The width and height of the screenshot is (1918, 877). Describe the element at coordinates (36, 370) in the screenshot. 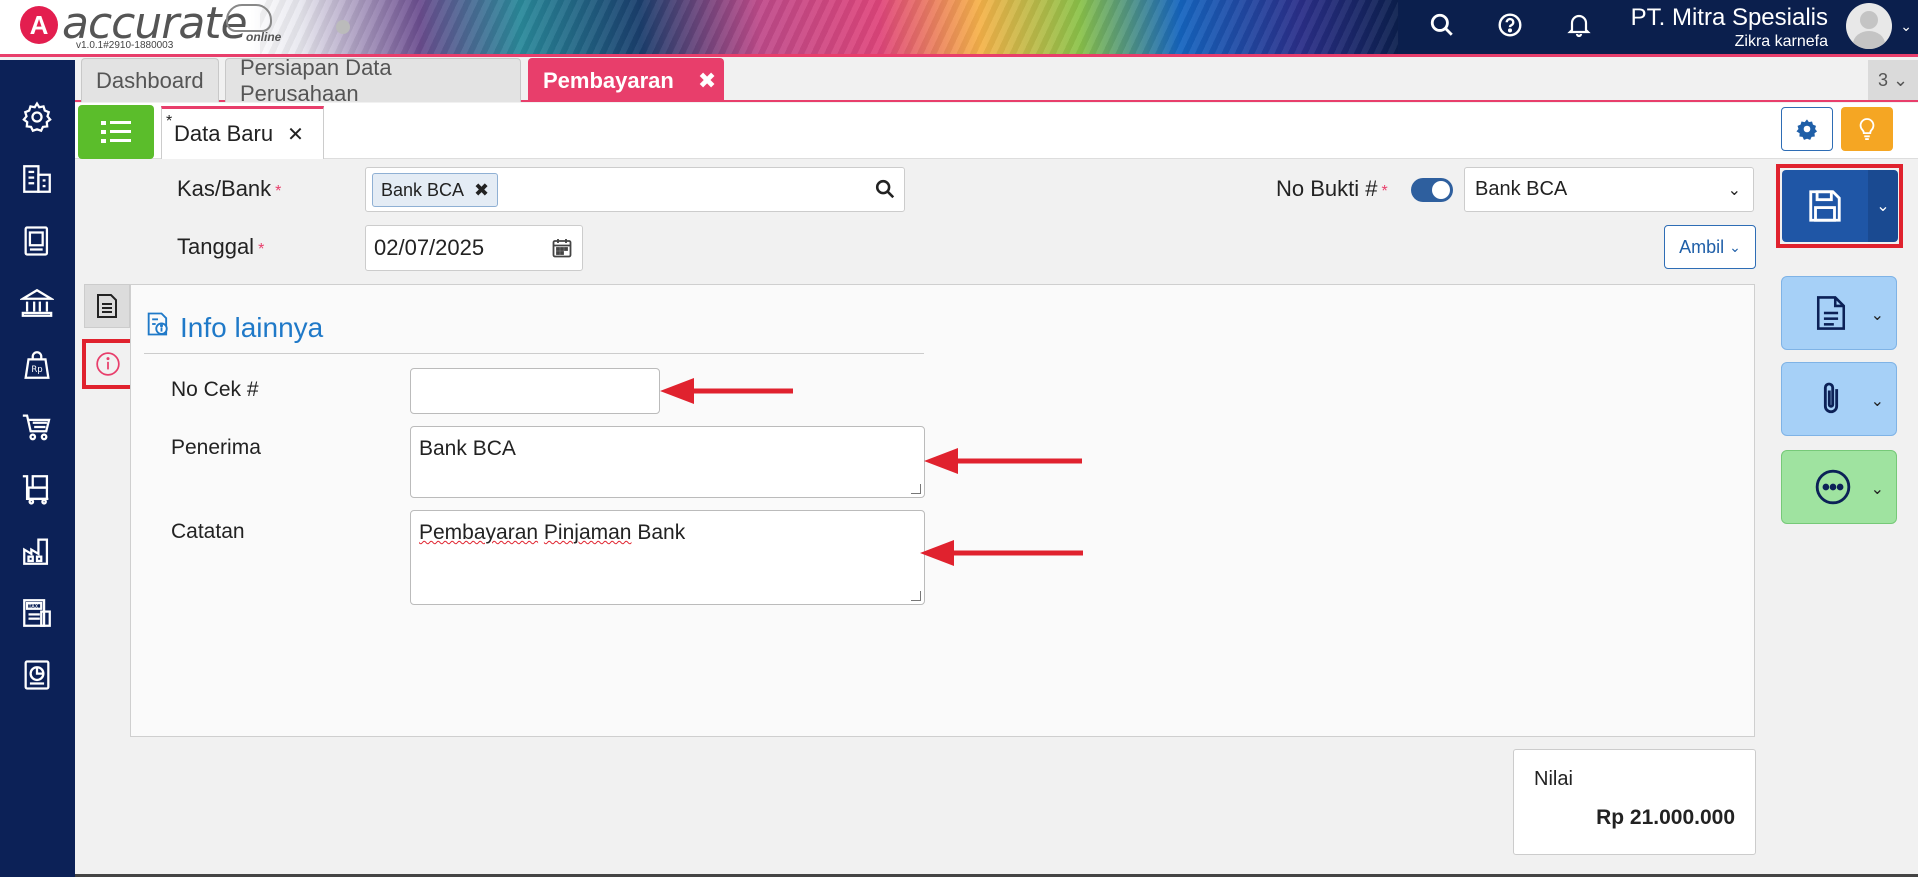

I see `svg-text: Rp` at that location.